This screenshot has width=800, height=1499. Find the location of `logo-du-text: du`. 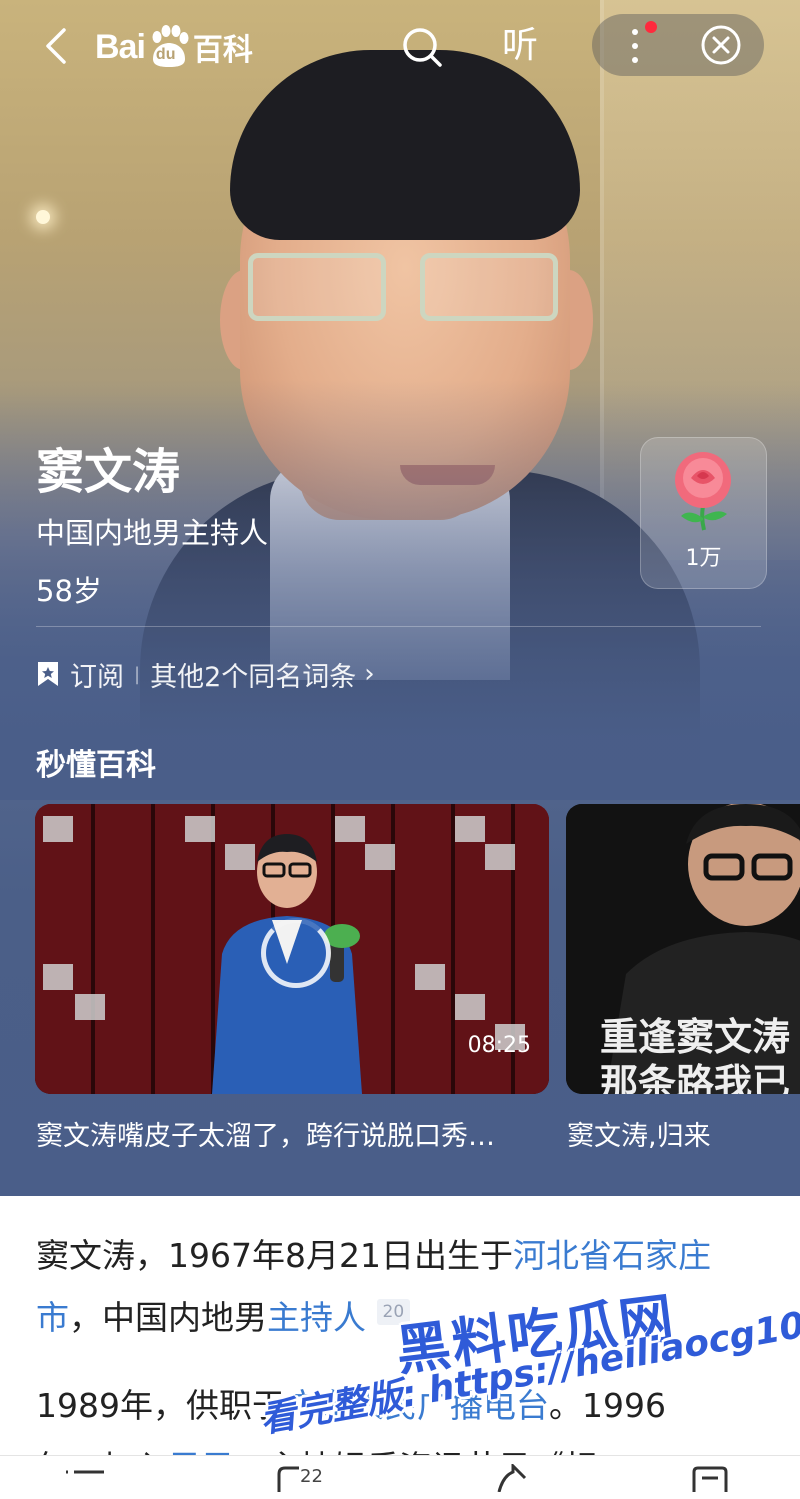

logo-du-text: du is located at coordinates (165, 54).